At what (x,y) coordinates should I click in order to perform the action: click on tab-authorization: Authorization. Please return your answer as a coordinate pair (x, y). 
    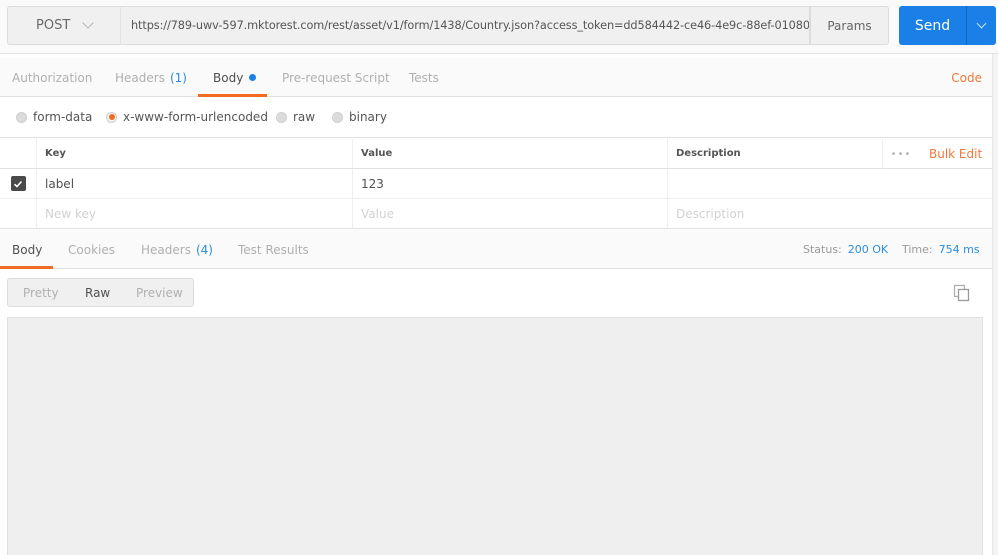
    Looking at the image, I should click on (52, 77).